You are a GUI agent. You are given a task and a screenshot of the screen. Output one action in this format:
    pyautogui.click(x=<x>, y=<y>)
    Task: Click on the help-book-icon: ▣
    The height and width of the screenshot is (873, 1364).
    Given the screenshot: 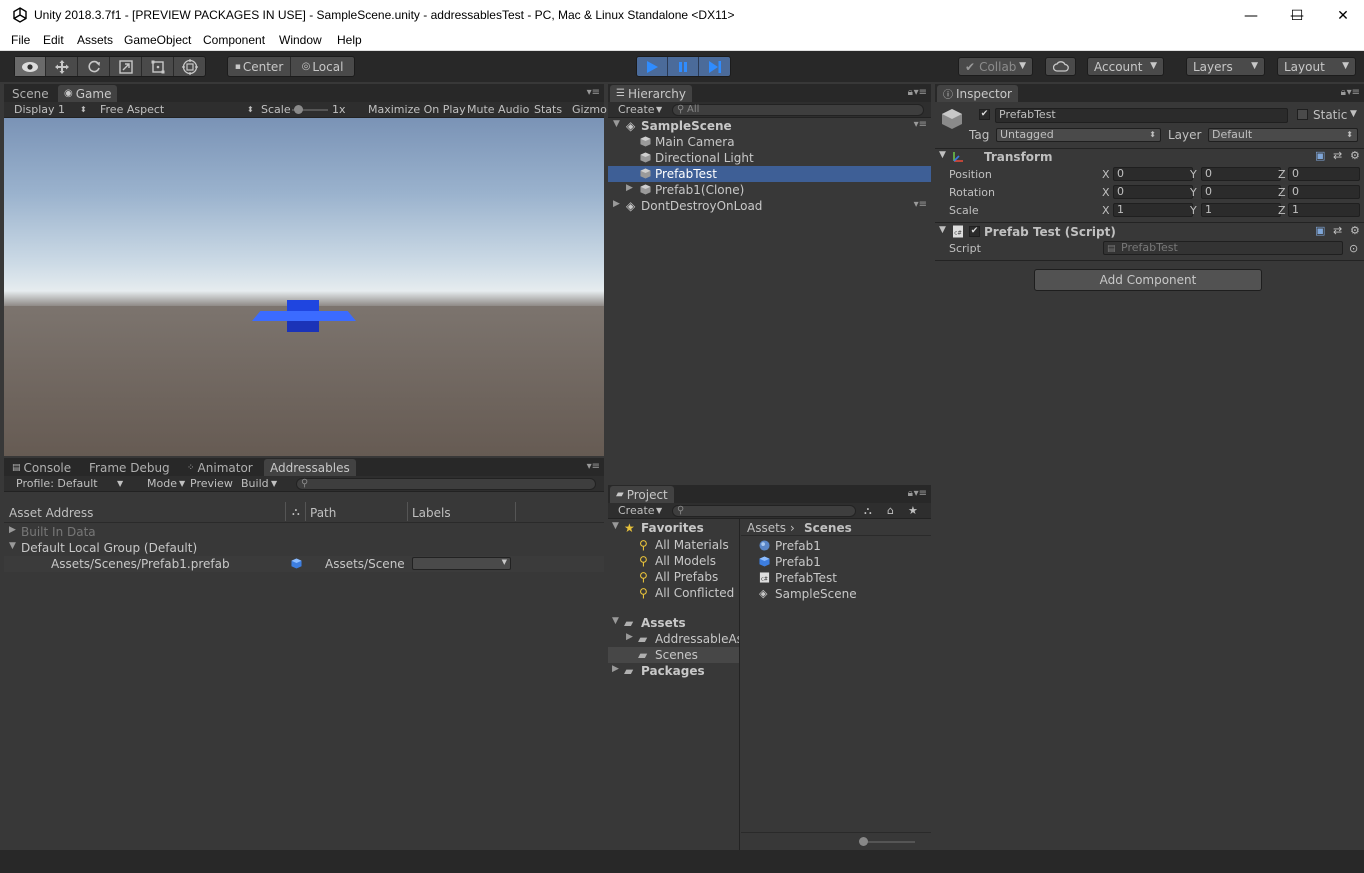 What is the action you would take?
    pyautogui.click(x=1320, y=230)
    